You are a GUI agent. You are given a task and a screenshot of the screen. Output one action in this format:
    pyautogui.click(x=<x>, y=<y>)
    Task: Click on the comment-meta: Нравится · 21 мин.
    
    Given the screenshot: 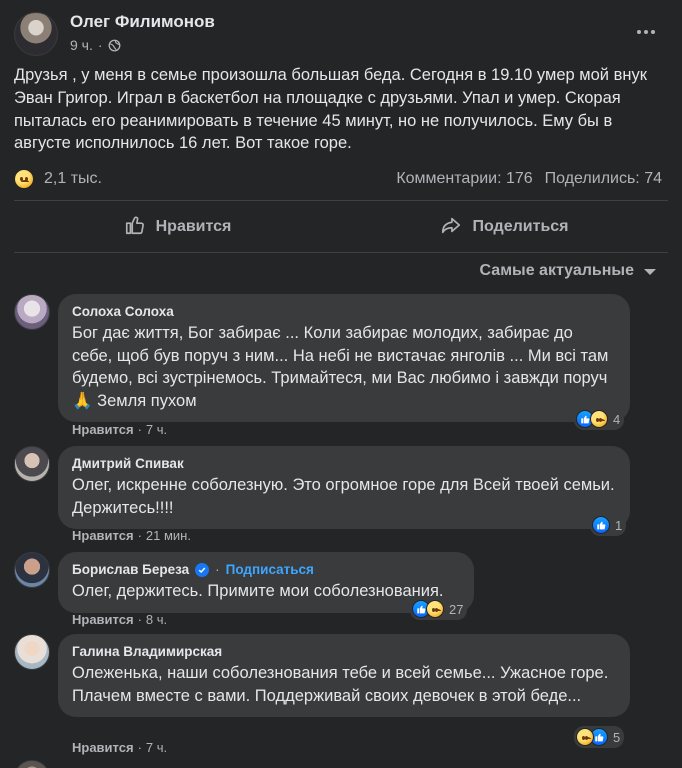 What is the action you would take?
    pyautogui.click(x=131, y=535)
    